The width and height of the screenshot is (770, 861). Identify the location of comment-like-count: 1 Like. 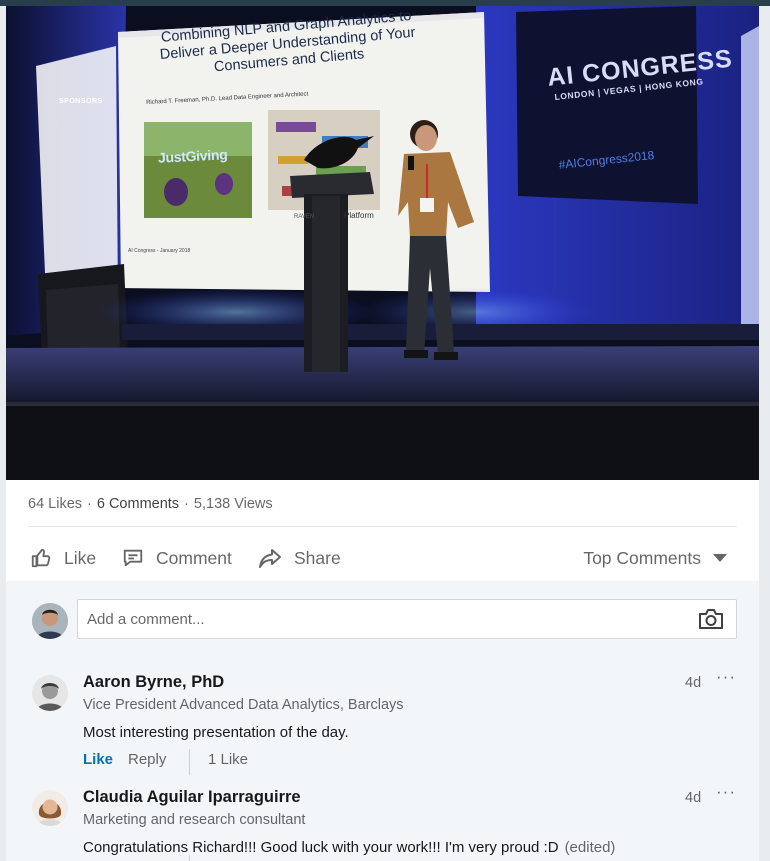
(228, 759).